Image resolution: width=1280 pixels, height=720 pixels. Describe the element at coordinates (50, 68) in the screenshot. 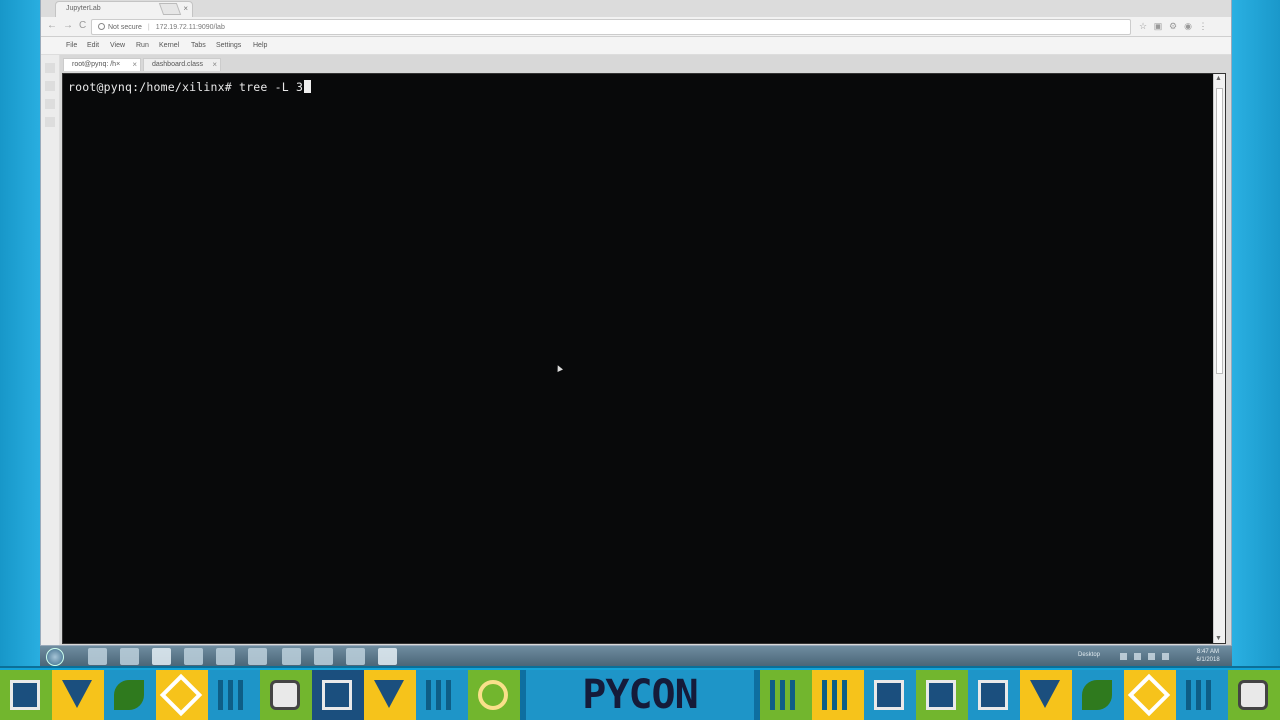

I see `sidebar-files-icon` at that location.